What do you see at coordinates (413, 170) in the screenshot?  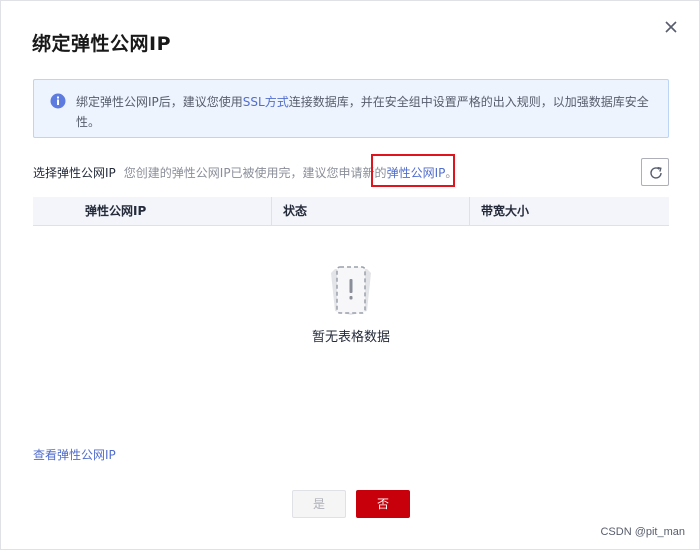 I see `highlight-box` at bounding box center [413, 170].